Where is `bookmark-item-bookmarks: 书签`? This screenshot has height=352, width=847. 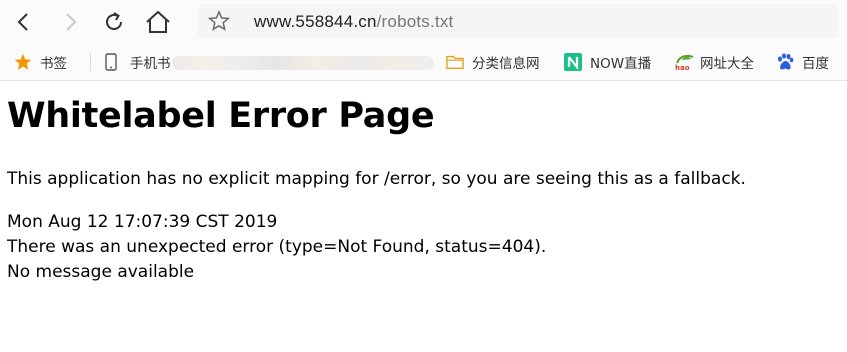 bookmark-item-bookmarks: 书签 is located at coordinates (40, 62).